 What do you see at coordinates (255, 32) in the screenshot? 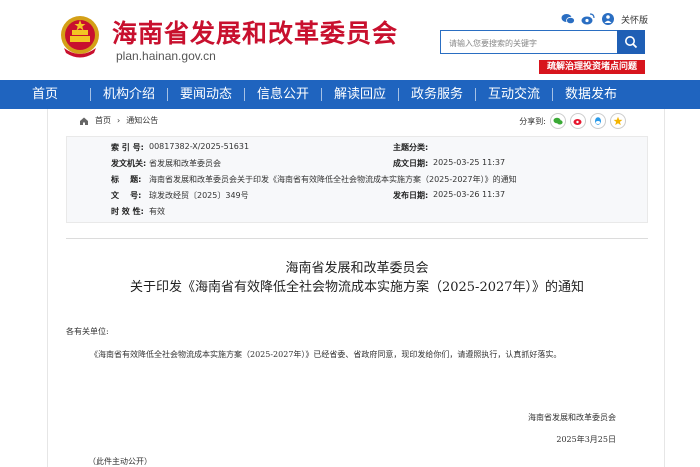
I see `site-title: 海南省发展和改革委员会` at bounding box center [255, 32].